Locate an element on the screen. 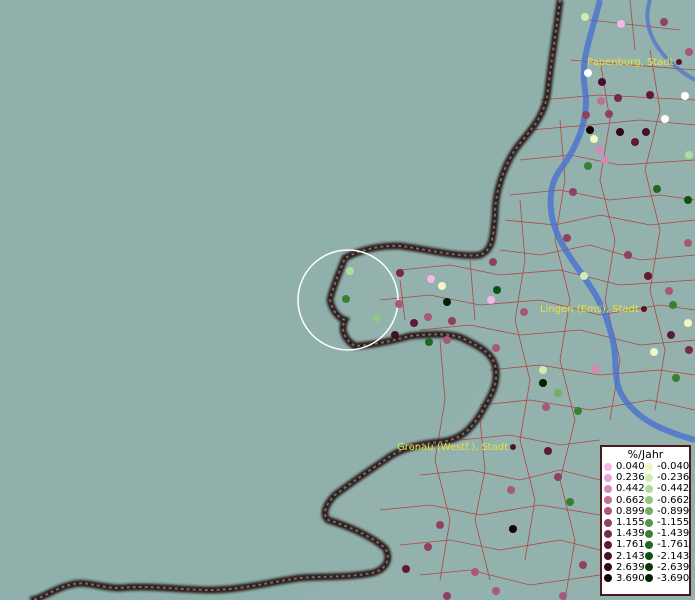 The height and width of the screenshot is (600, 695). legend-value: 1.155 is located at coordinates (630, 523).